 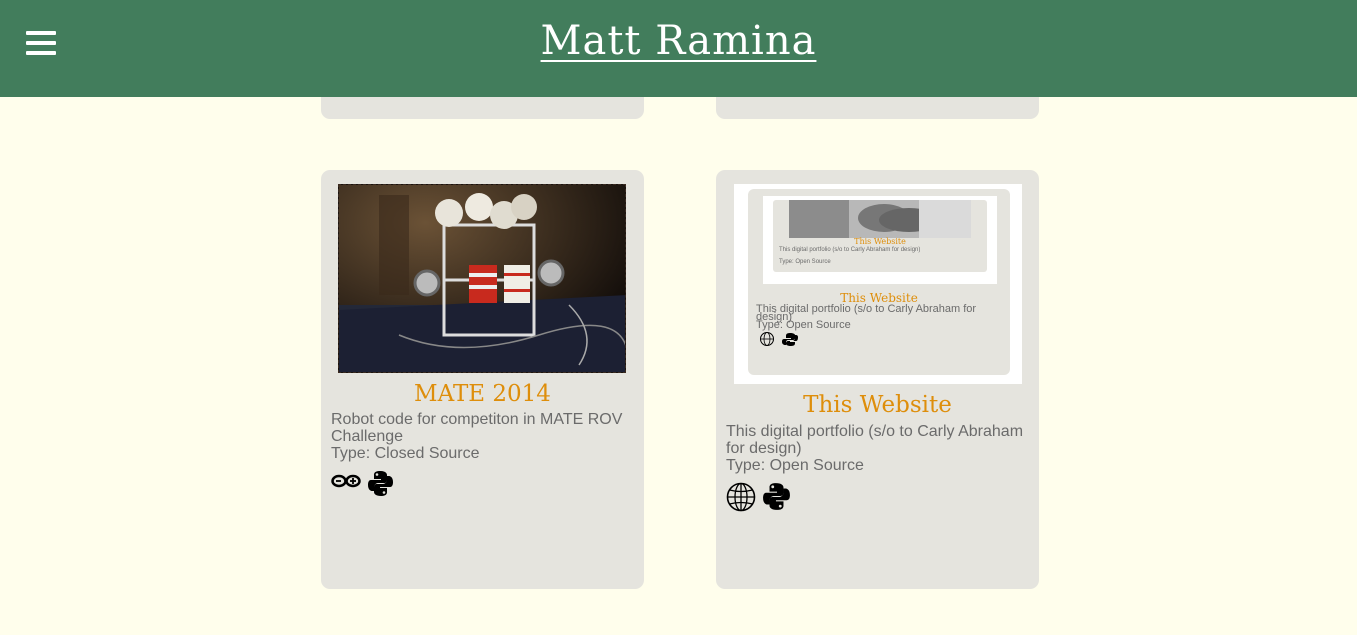 What do you see at coordinates (405, 453) in the screenshot?
I see `project-type: Type: Closed Source` at bounding box center [405, 453].